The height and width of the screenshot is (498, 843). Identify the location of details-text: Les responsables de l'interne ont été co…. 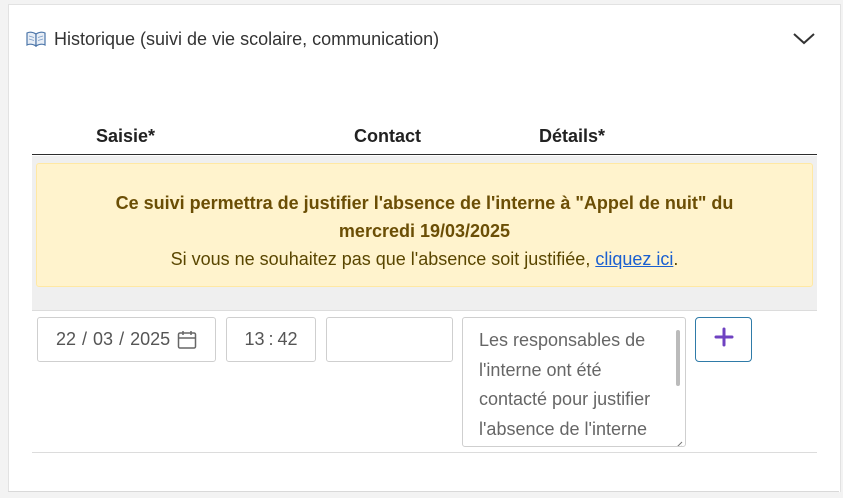
(565, 384).